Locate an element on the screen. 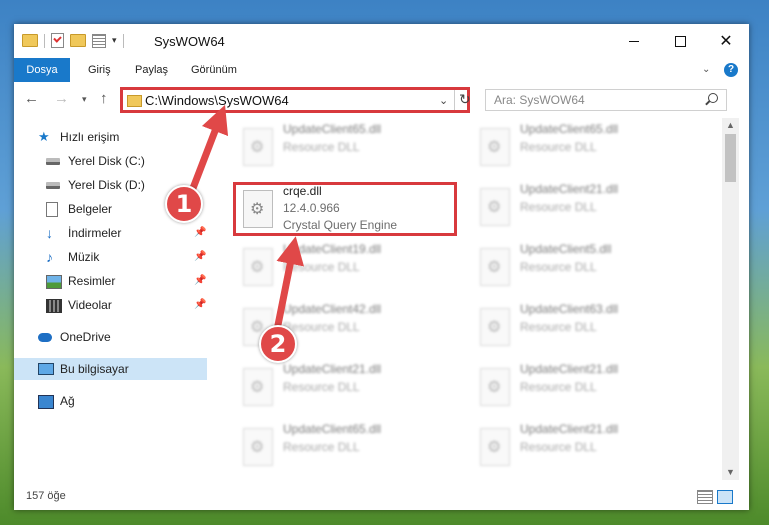 The image size is (769, 525). sidebar-item-onedrive: OneDrive is located at coordinates (118, 337).